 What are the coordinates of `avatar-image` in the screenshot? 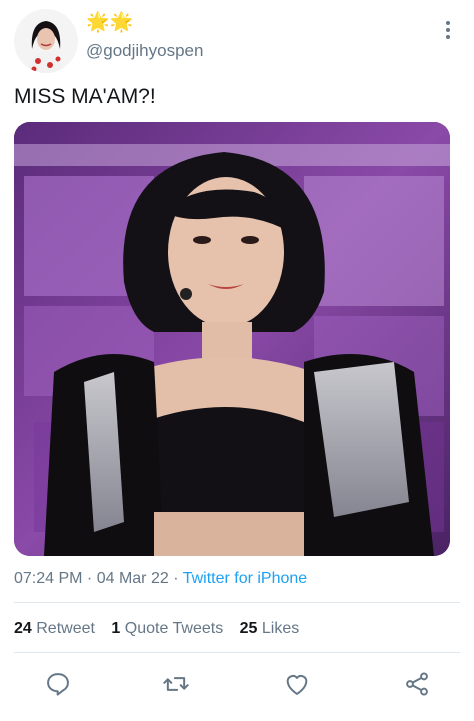 It's located at (46, 41).